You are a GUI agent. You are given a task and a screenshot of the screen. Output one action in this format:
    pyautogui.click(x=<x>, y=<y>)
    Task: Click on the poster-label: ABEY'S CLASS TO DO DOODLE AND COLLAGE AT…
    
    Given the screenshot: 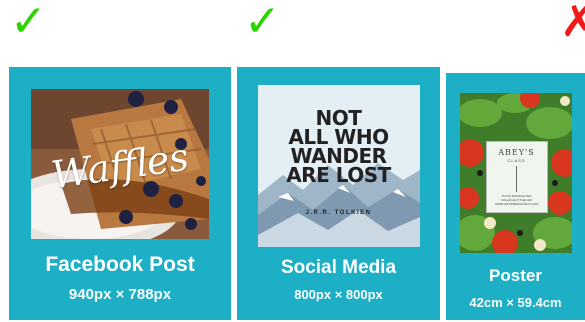 What is the action you would take?
    pyautogui.click(x=516, y=177)
    